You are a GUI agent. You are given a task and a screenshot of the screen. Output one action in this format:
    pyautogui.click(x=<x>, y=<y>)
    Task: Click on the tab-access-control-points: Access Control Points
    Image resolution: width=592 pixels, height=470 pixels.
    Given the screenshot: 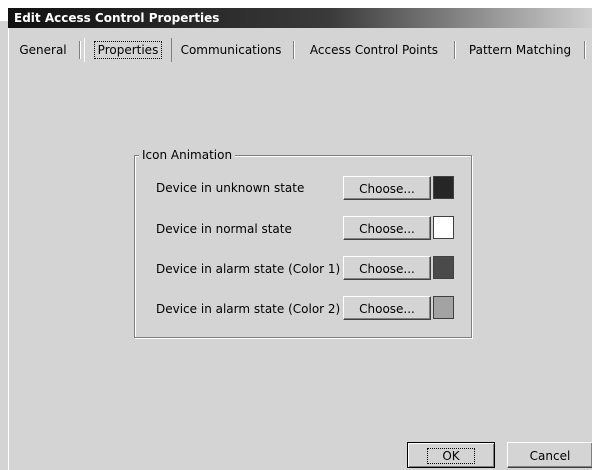 What is the action you would take?
    pyautogui.click(x=374, y=50)
    